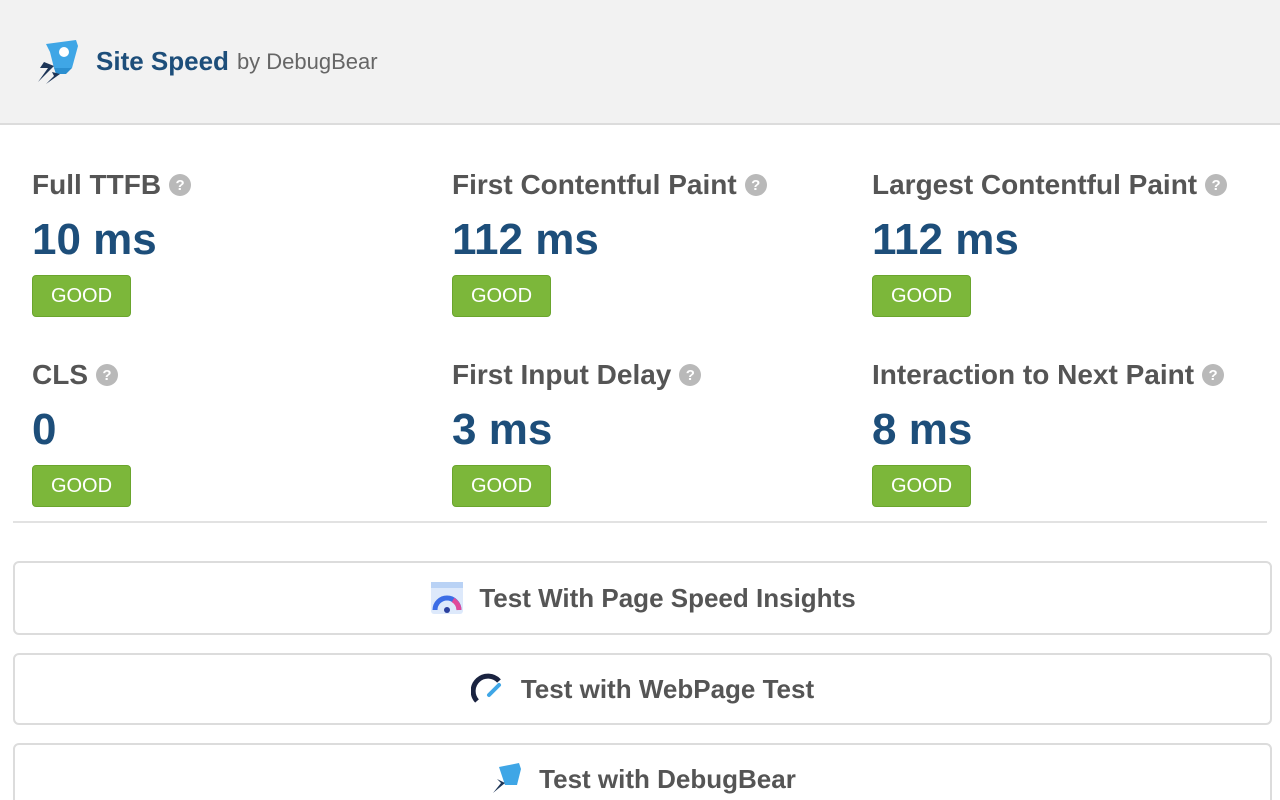 Image resolution: width=1280 pixels, height=800 pixels. What do you see at coordinates (662, 430) in the screenshot?
I see `metric-value: 3 ms` at bounding box center [662, 430].